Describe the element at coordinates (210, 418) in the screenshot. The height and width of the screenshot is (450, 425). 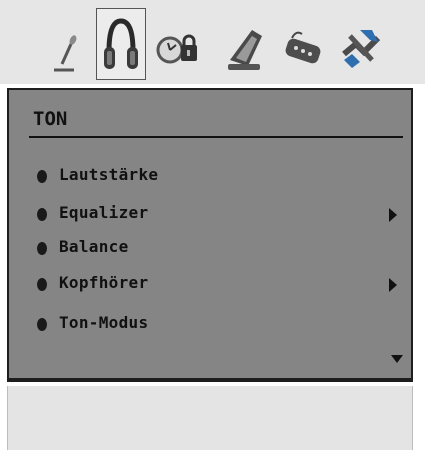
I see `info-area` at that location.